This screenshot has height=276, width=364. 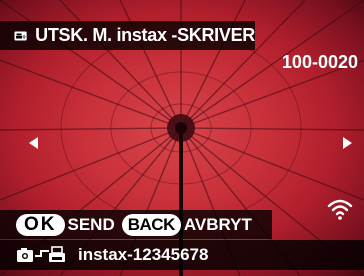 What do you see at coordinates (143, 254) in the screenshot?
I see `printer-name: instax-12345678` at bounding box center [143, 254].